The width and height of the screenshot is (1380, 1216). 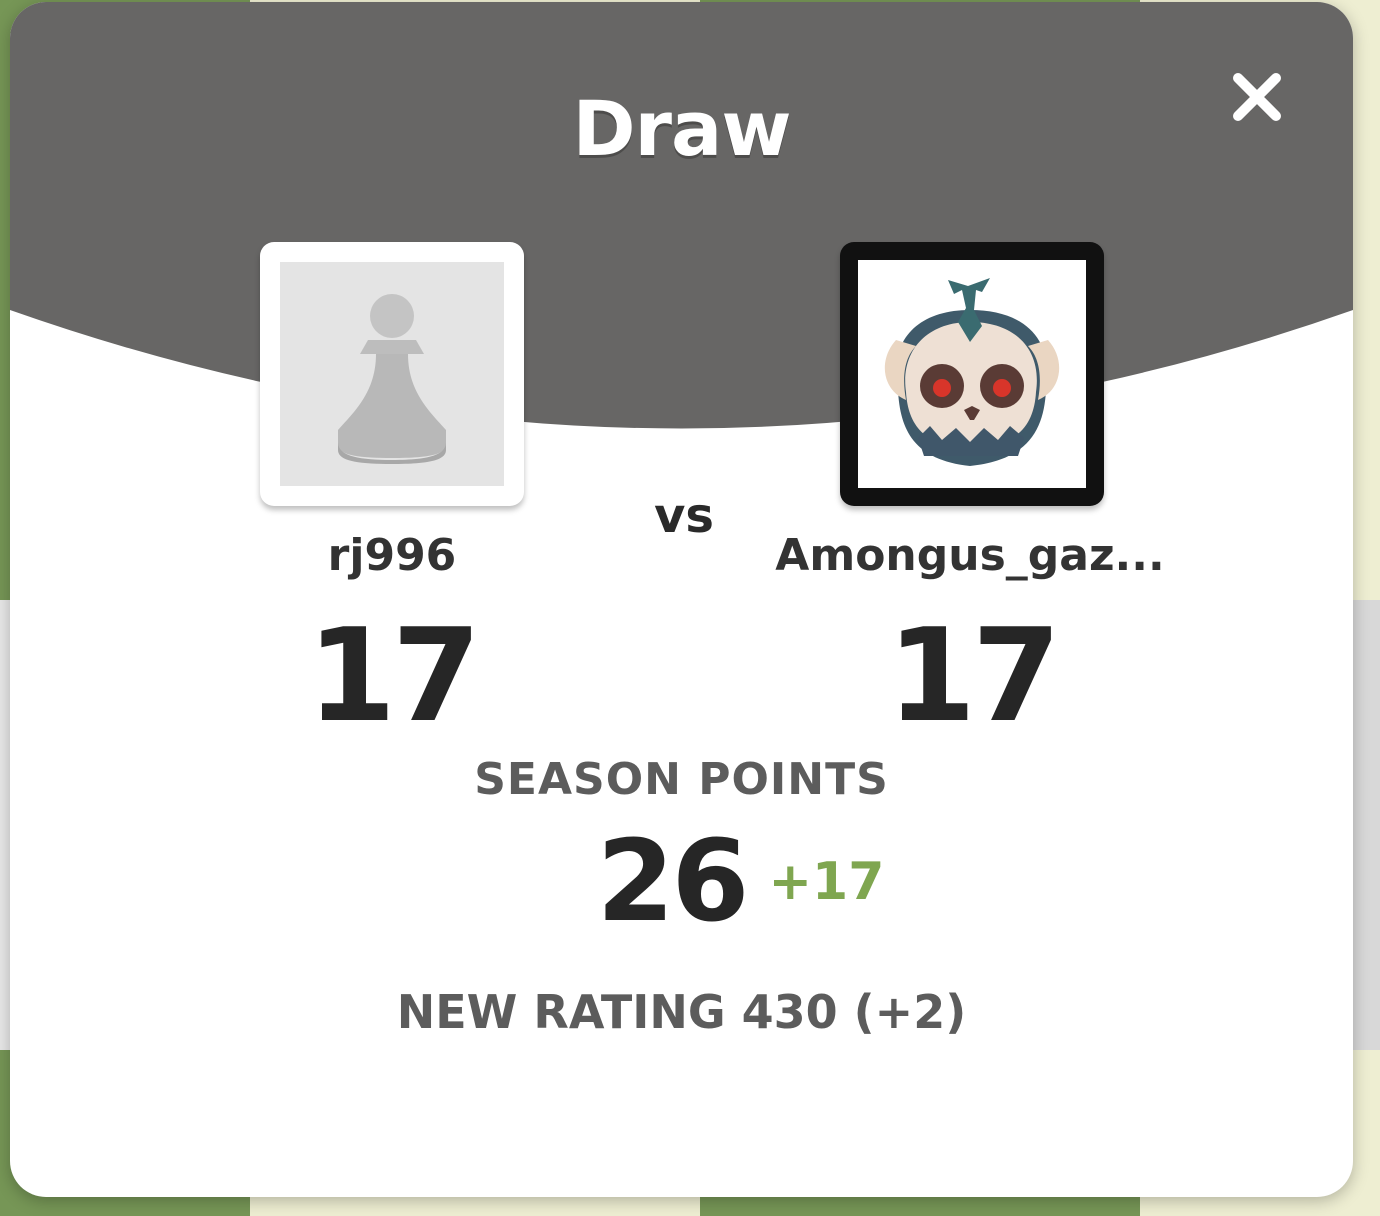 What do you see at coordinates (681, 1012) in the screenshot?
I see `new-rating-text: NEW RATING 430 (+2)` at bounding box center [681, 1012].